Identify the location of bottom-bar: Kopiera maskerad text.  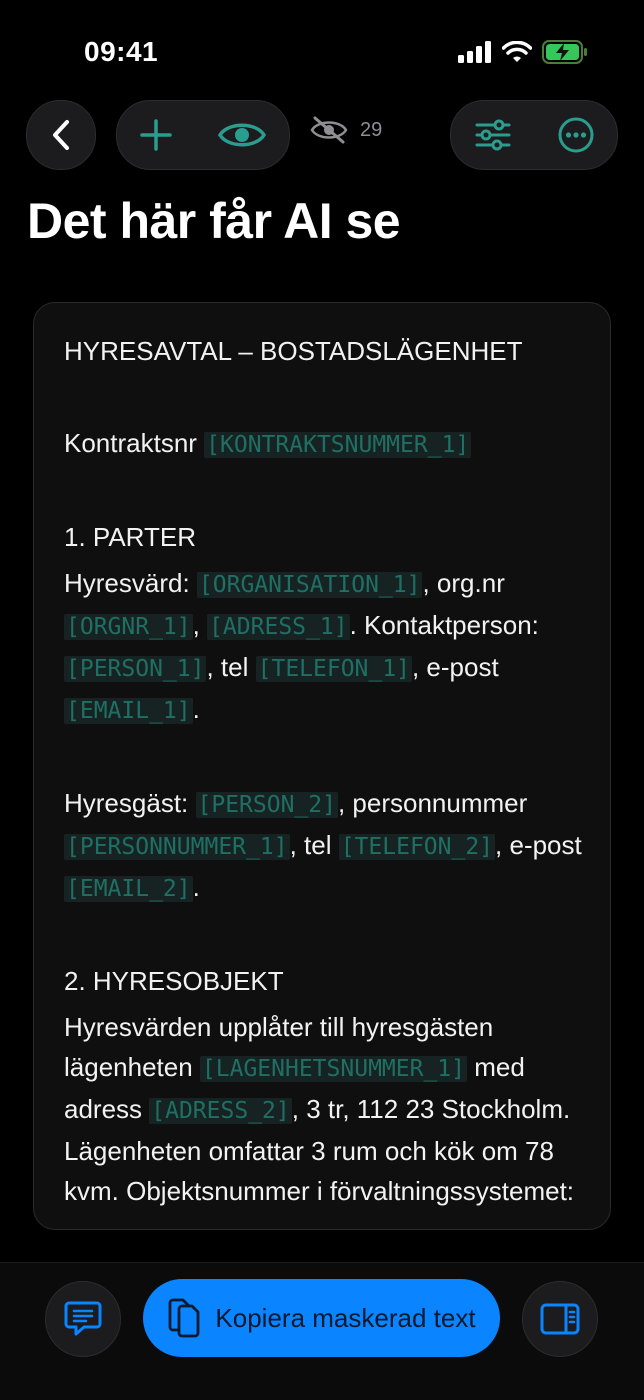
(322, 1331).